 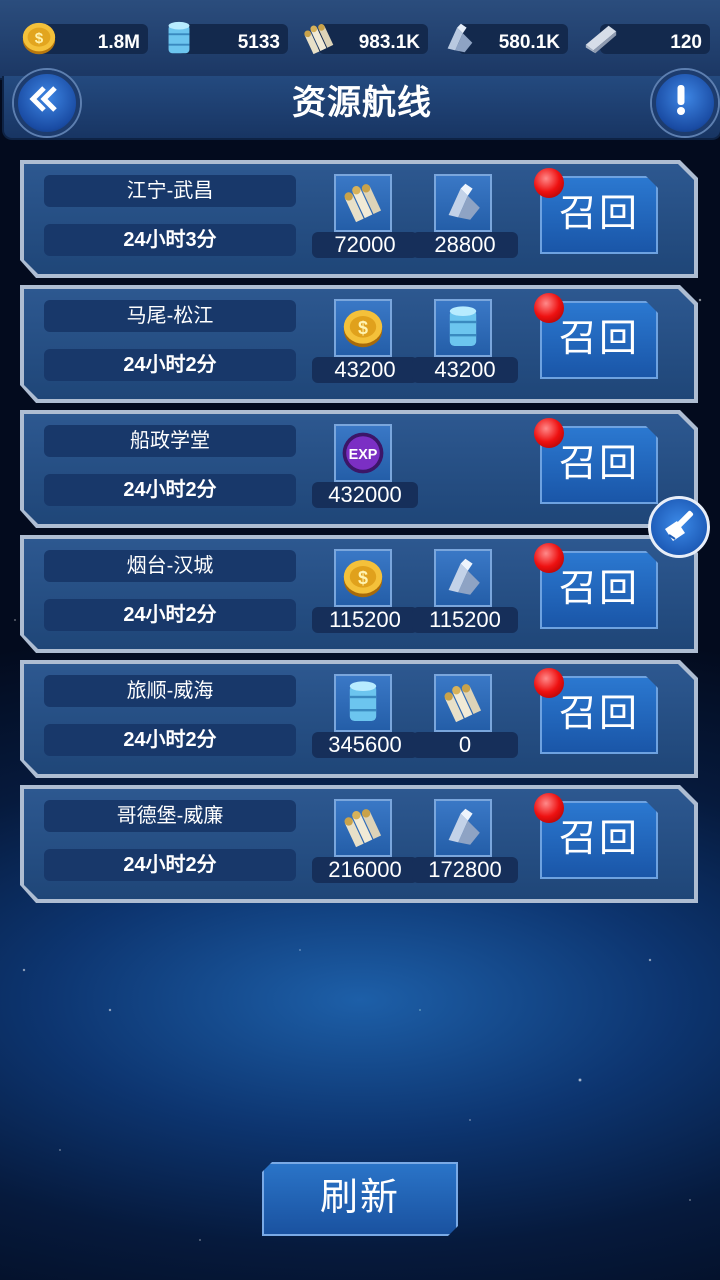 I want to click on reward-slot: 43200, so click(x=465, y=344).